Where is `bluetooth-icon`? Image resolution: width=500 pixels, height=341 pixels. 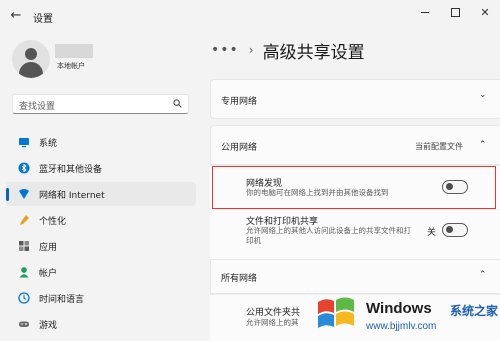 bluetooth-icon is located at coordinates (24, 168).